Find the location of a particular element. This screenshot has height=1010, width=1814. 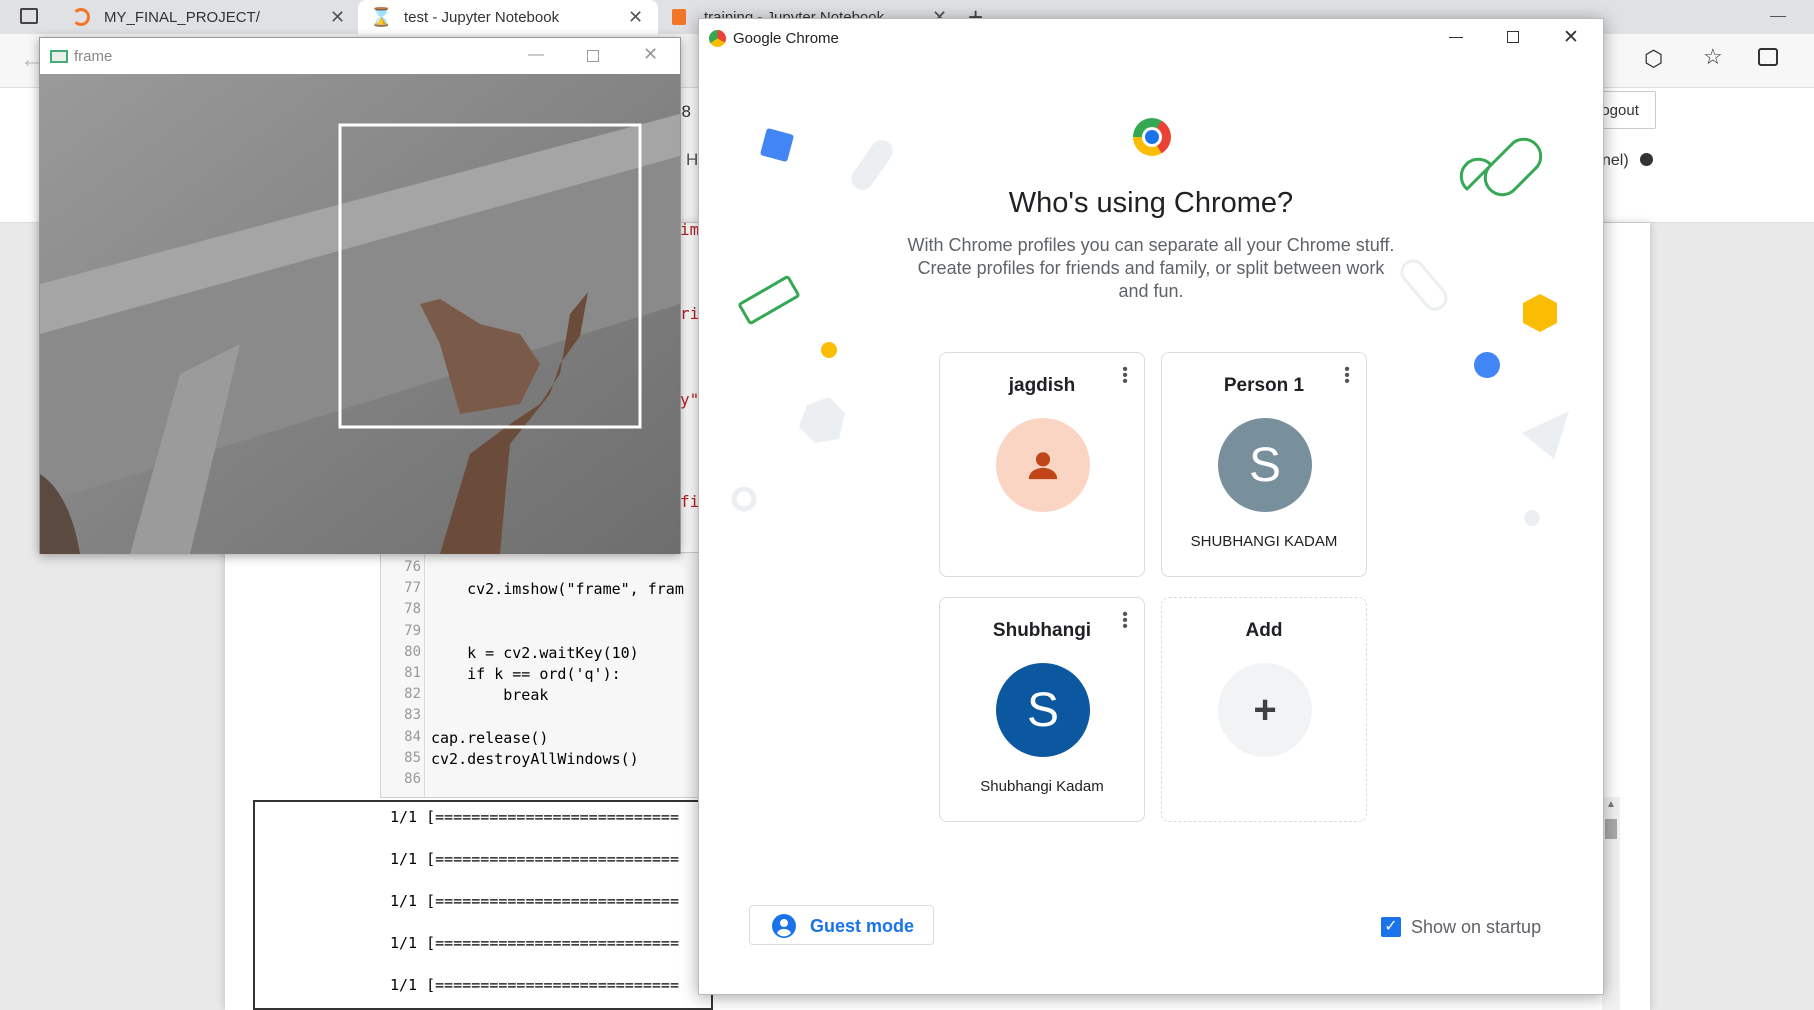

code-line: k = cv2.waitKey(10) is located at coordinates (535, 652).